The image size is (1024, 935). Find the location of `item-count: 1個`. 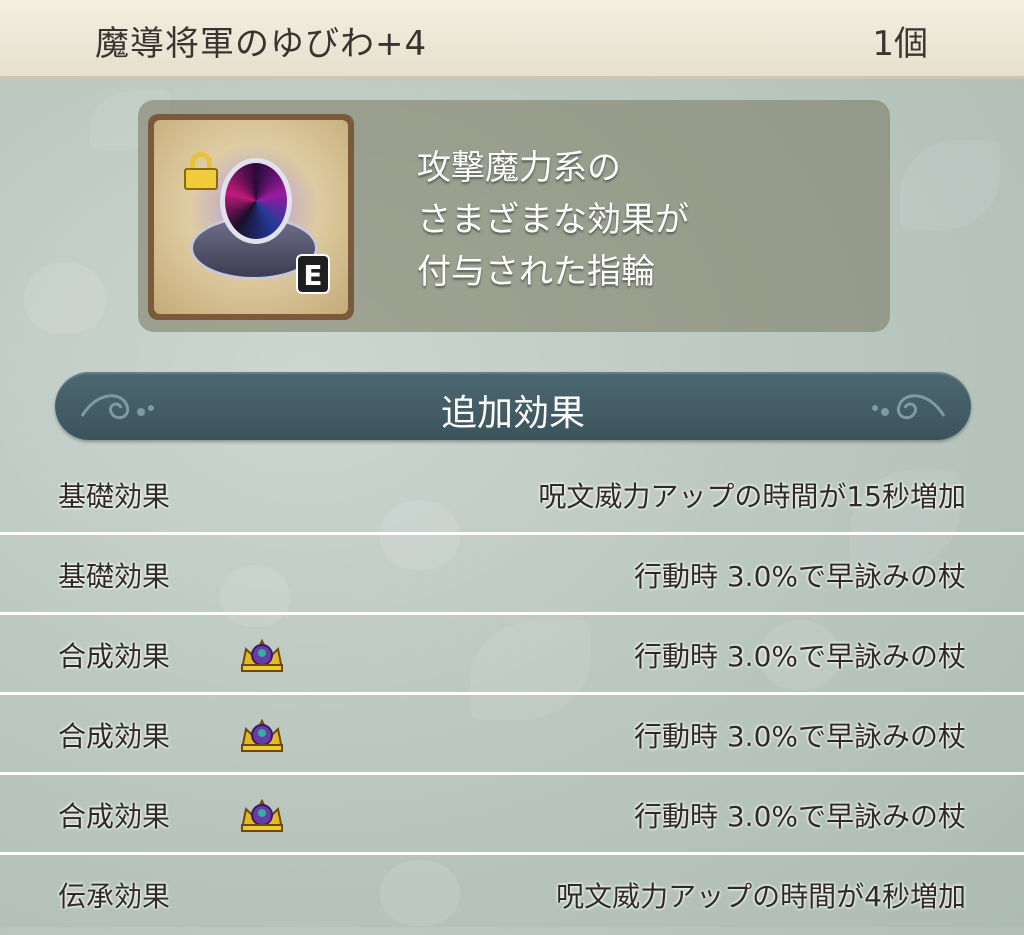

item-count: 1個 is located at coordinates (900, 44).